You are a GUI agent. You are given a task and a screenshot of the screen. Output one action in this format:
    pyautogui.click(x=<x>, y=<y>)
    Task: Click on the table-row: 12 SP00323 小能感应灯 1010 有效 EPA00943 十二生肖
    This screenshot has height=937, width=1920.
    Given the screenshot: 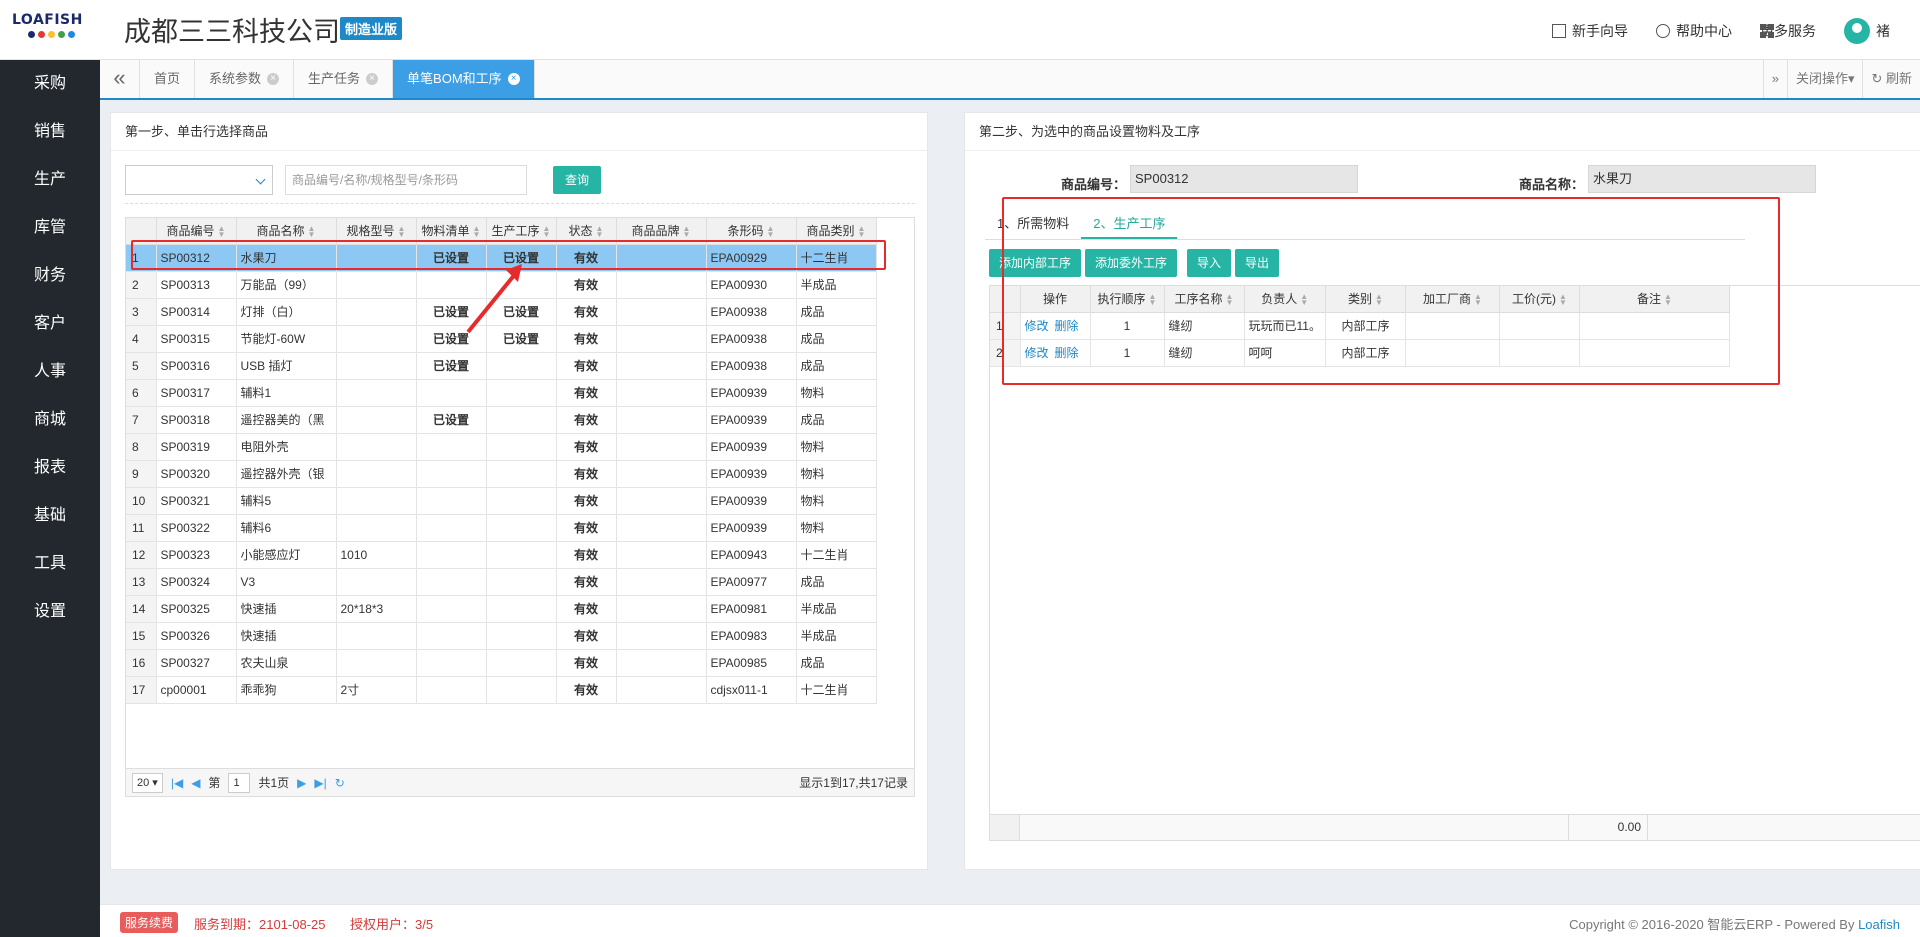 What is the action you would take?
    pyautogui.click(x=501, y=555)
    